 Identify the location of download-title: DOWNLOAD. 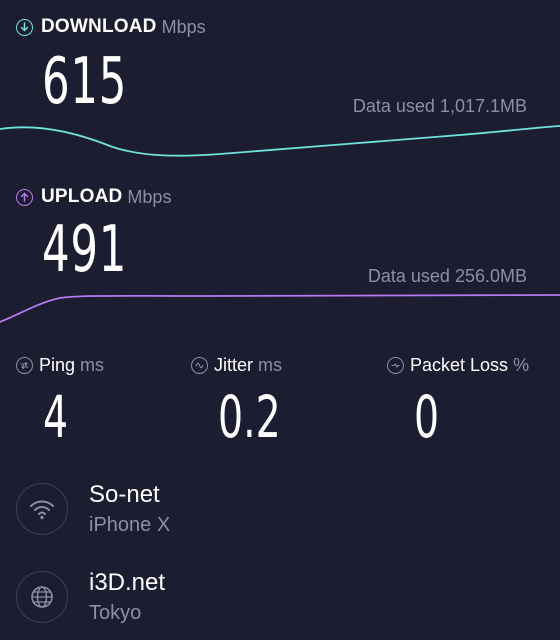
(99, 26).